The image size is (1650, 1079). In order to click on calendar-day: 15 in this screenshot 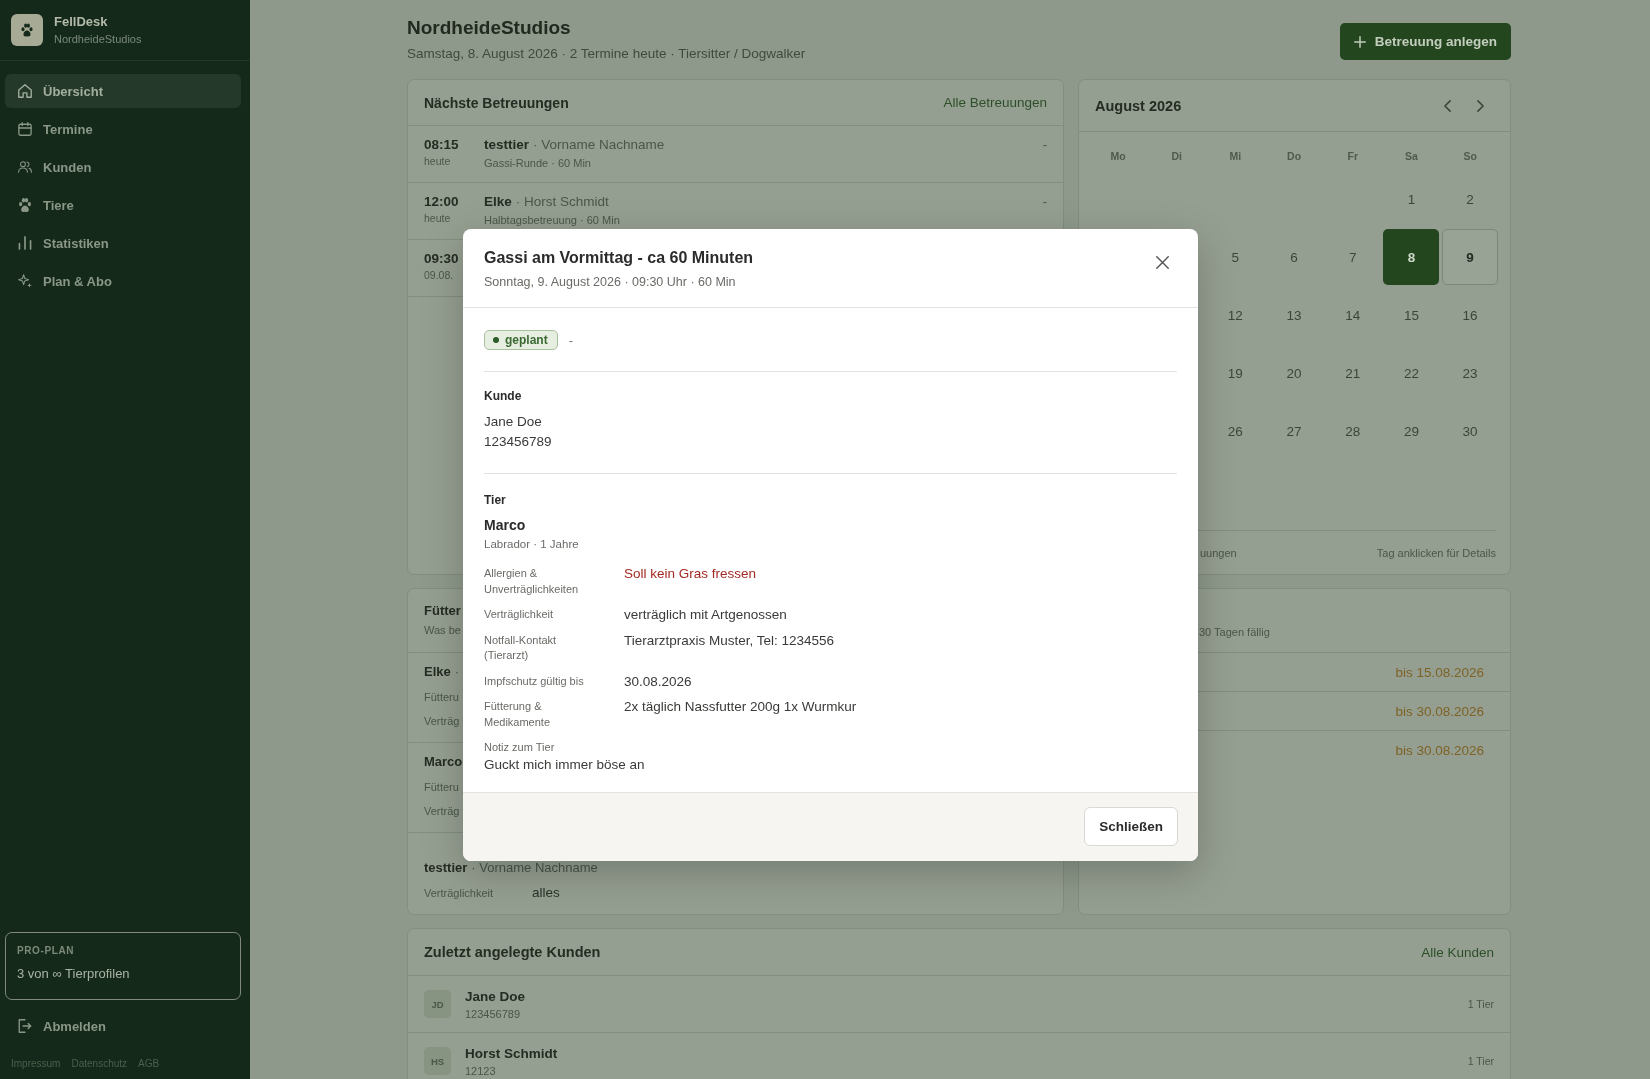, I will do `click(1411, 315)`.